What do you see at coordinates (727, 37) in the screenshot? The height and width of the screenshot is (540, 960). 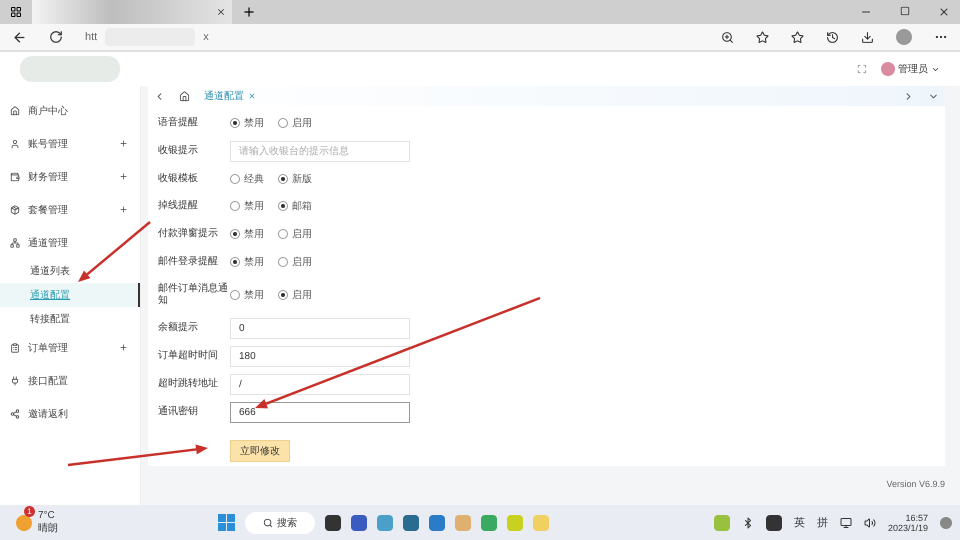 I see `zoom-icon` at bounding box center [727, 37].